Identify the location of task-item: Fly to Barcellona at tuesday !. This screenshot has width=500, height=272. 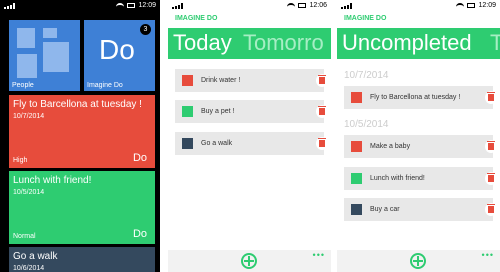
(420, 97).